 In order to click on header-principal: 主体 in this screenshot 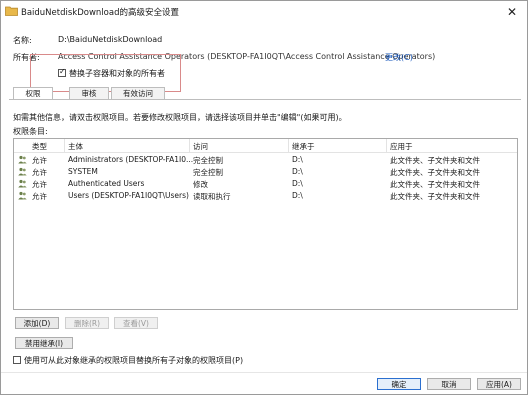, I will do `click(75, 146)`.